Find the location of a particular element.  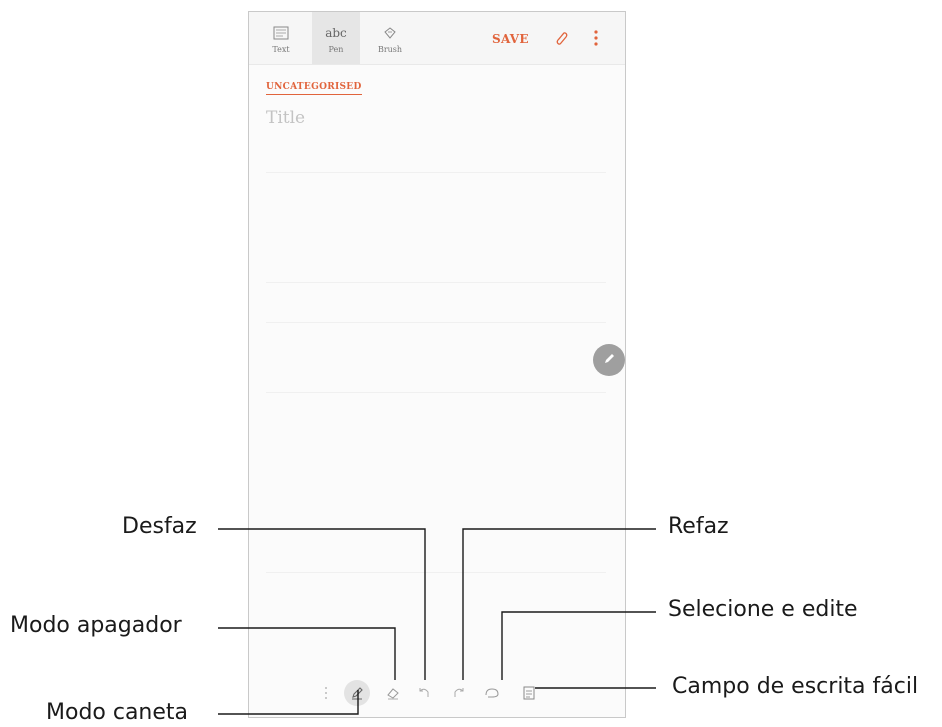

callout-select: Selecione e edite is located at coordinates (763, 609).